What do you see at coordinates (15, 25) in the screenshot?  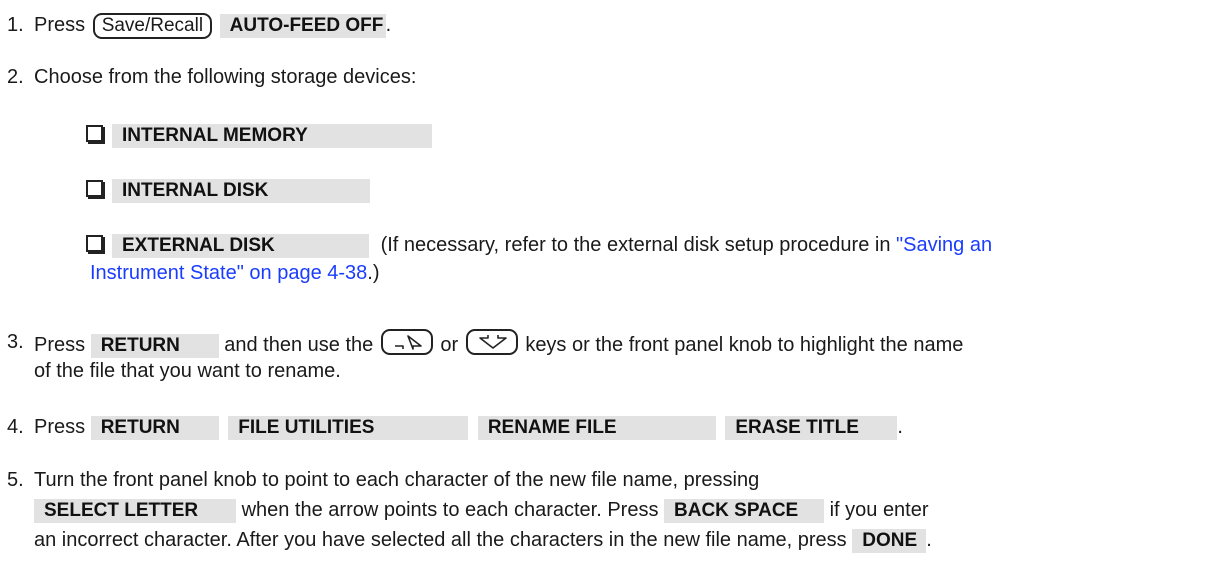 I see `step-number: 1.` at bounding box center [15, 25].